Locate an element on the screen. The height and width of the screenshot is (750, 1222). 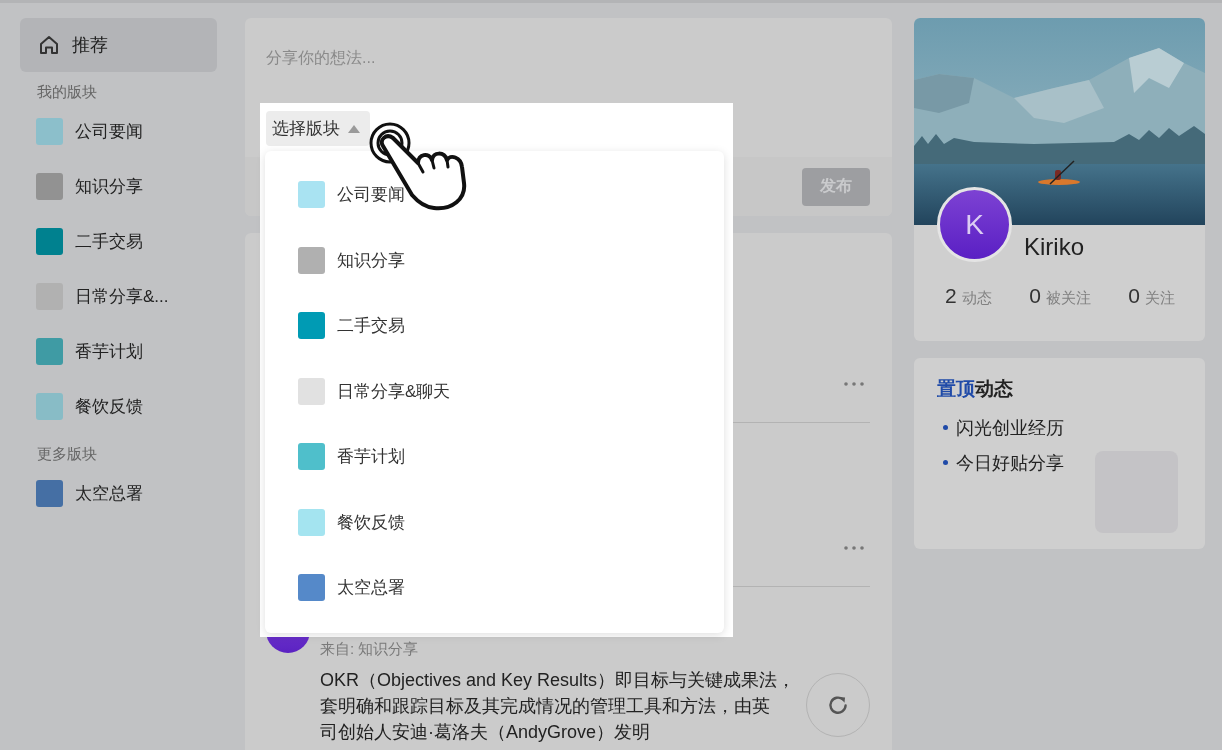
user-name: Kiriko is located at coordinates (1054, 247).